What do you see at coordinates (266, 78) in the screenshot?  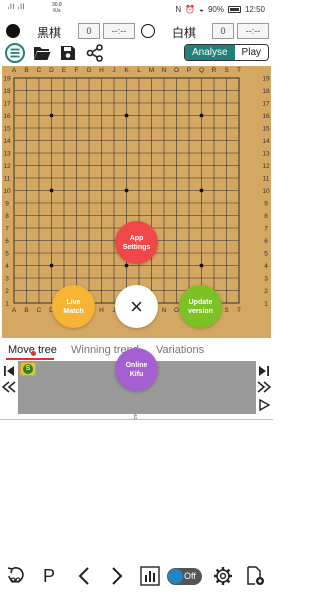 I see `row-label: 19` at bounding box center [266, 78].